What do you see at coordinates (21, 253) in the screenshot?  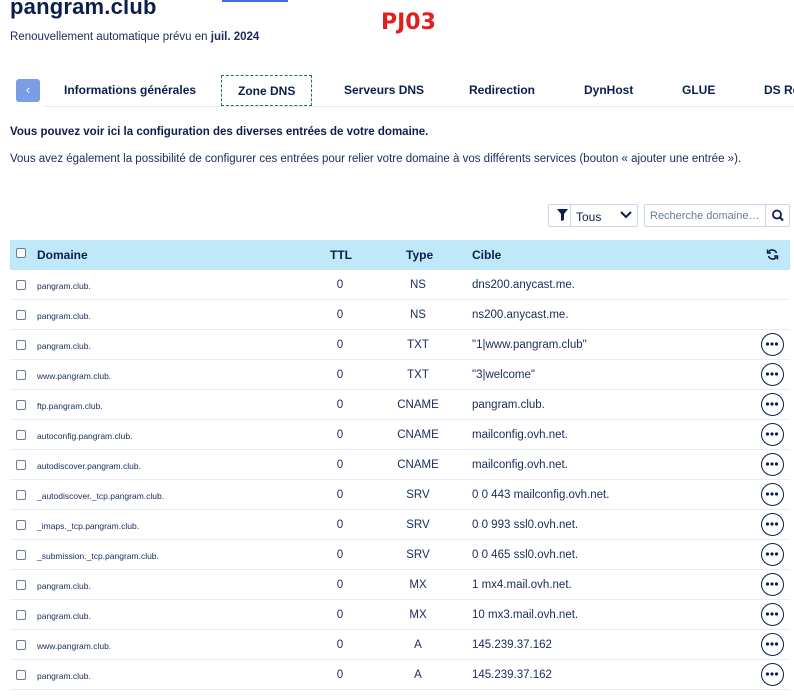 I see `select-all-checkbox` at bounding box center [21, 253].